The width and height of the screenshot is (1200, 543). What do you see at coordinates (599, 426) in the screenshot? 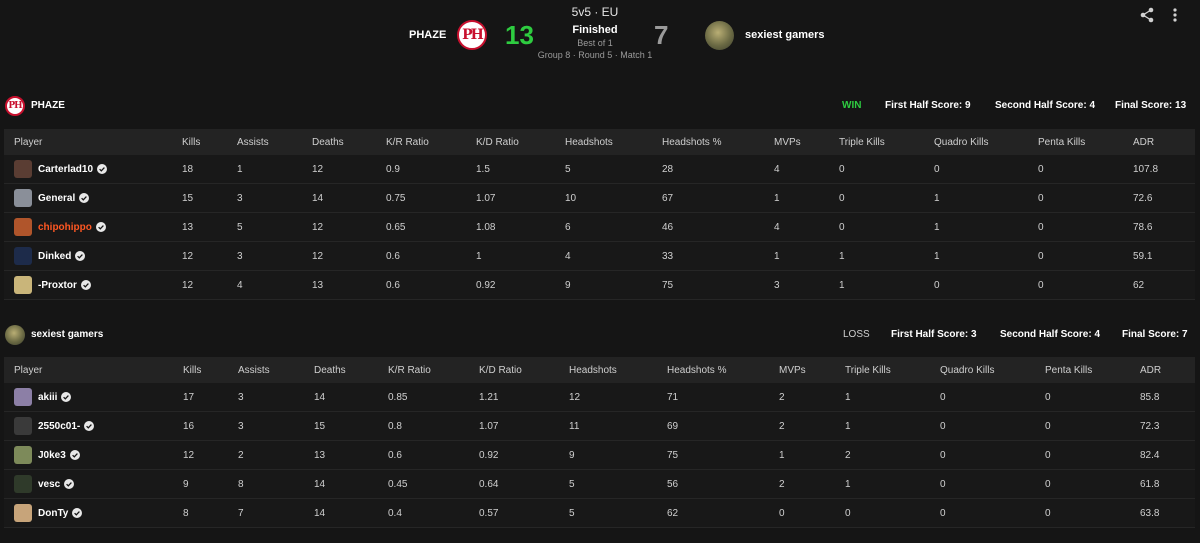
I see `table-row: 2550c01- 16 3 15 0.8 1.07 11 69 2 1 0 0 72.3` at bounding box center [599, 426].